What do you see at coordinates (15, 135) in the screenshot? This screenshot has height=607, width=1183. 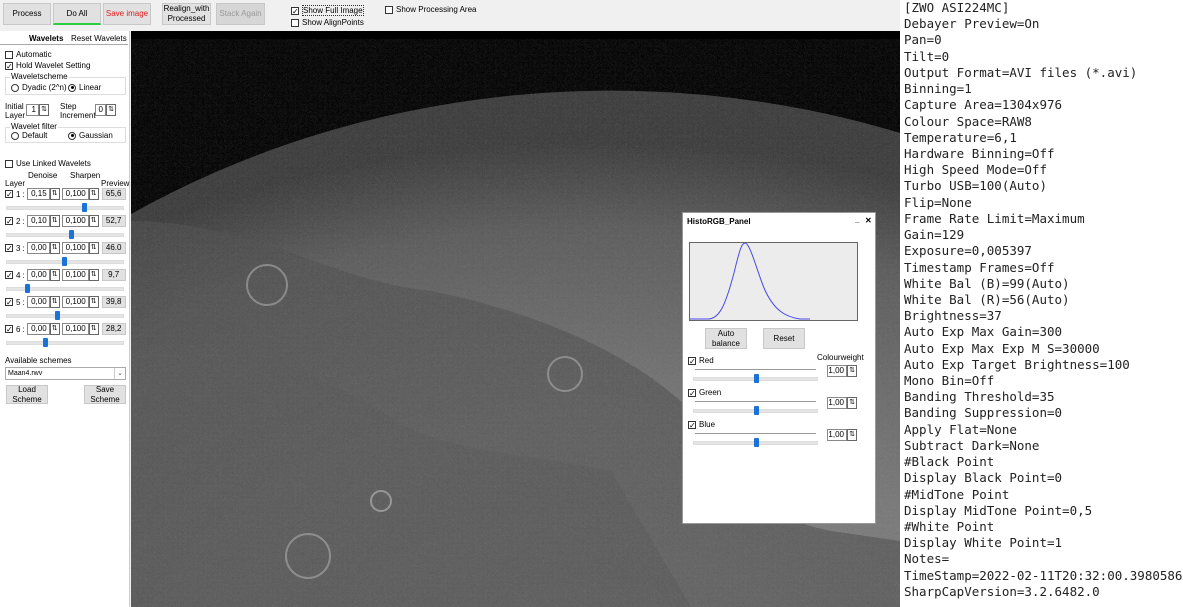 I see `radio-icon` at bounding box center [15, 135].